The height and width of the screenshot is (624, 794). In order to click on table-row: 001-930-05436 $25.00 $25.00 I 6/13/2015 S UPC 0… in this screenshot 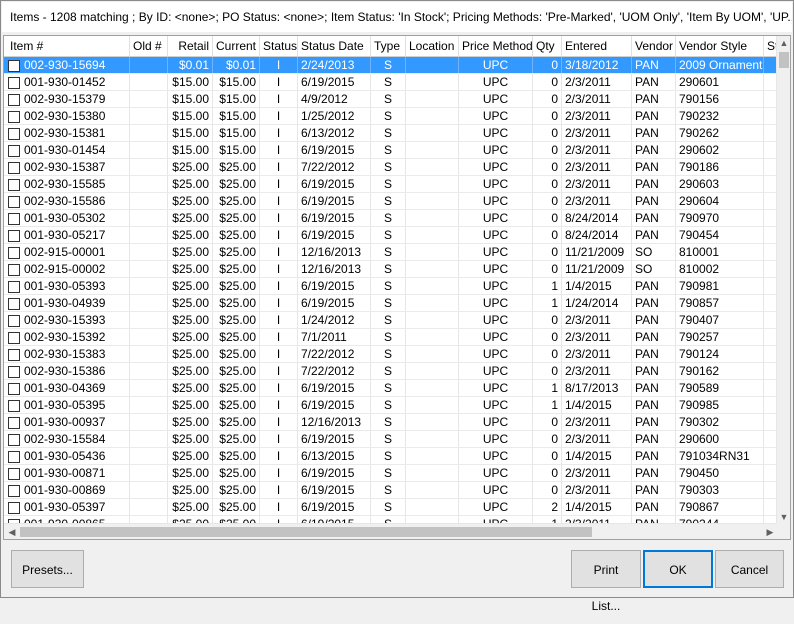, I will do `click(391, 456)`.